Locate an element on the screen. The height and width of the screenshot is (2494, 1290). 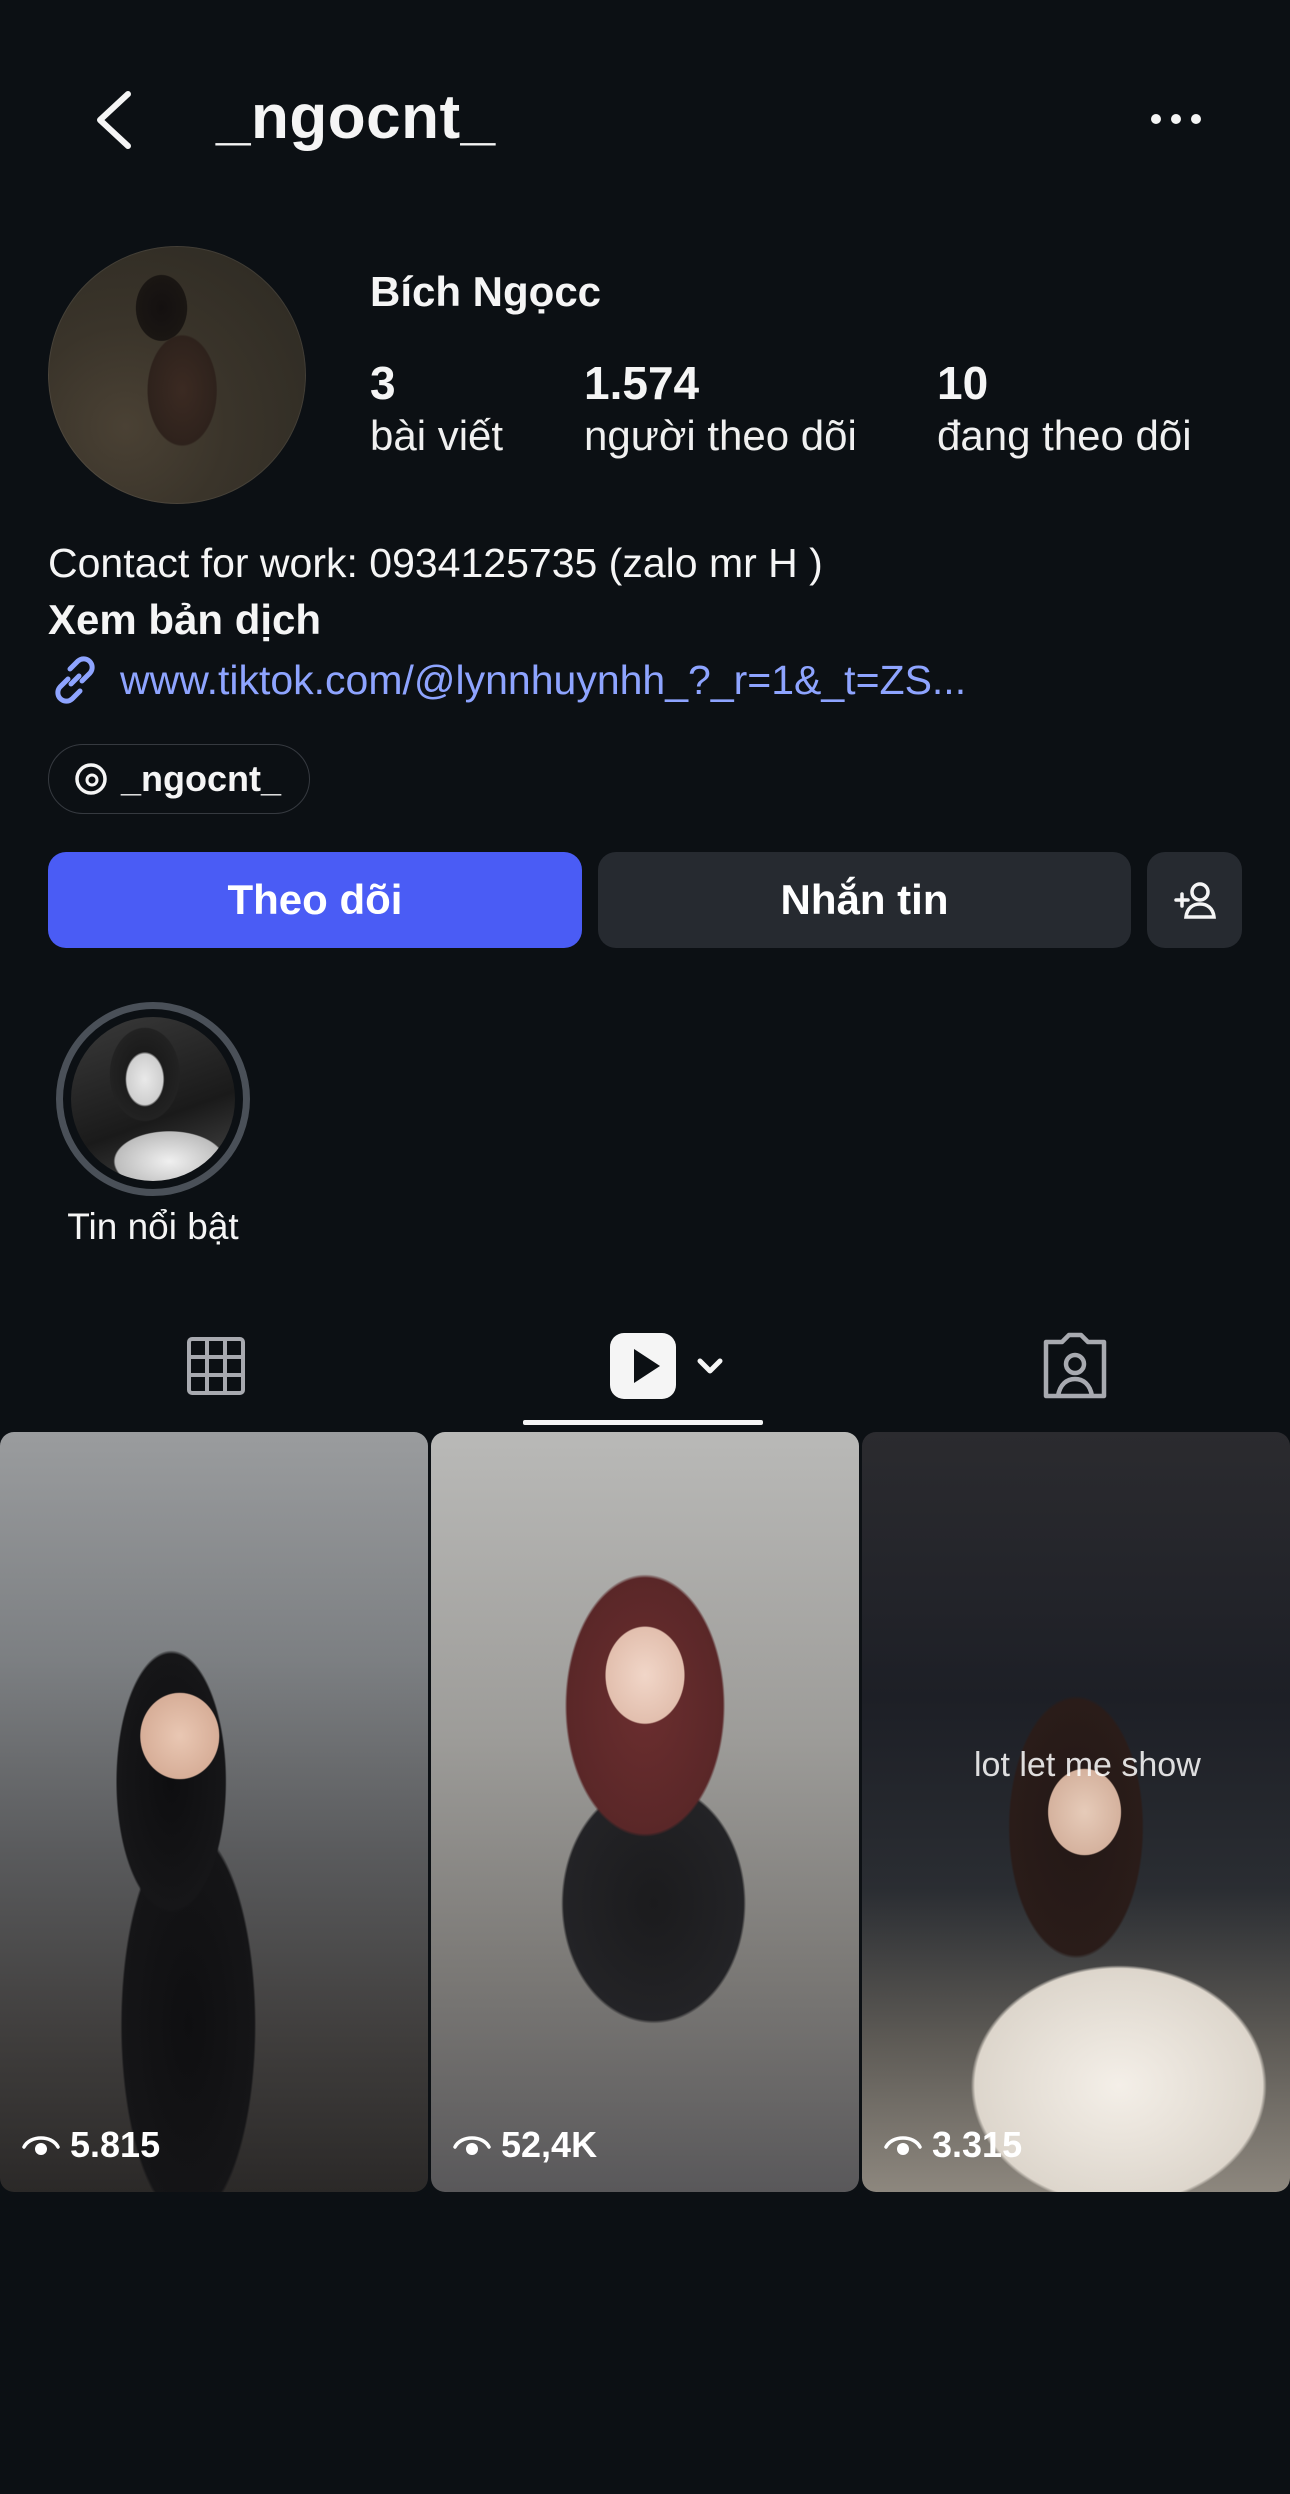
highlight-thumbnail is located at coordinates (153, 1099).